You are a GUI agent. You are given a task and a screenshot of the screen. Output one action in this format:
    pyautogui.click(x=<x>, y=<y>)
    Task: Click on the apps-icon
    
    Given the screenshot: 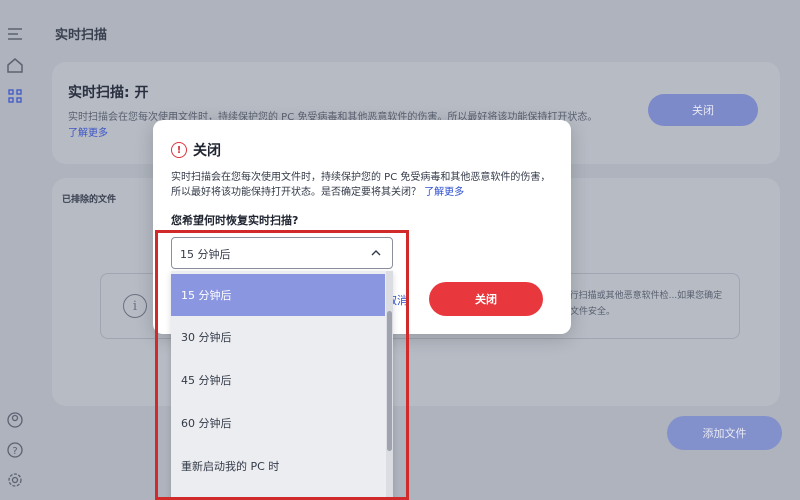 What is the action you would take?
    pyautogui.click(x=15, y=96)
    